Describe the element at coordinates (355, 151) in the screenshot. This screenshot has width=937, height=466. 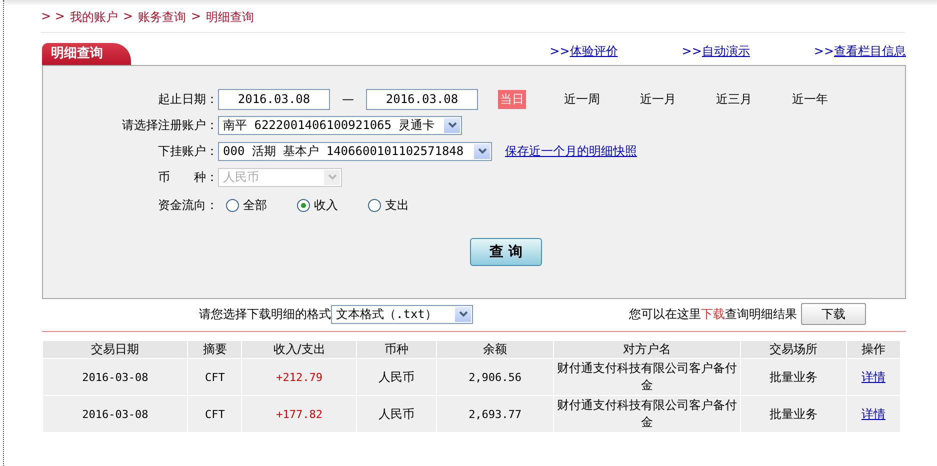
I see `select-field: 000 活期 基本户 1406600101102571848` at that location.